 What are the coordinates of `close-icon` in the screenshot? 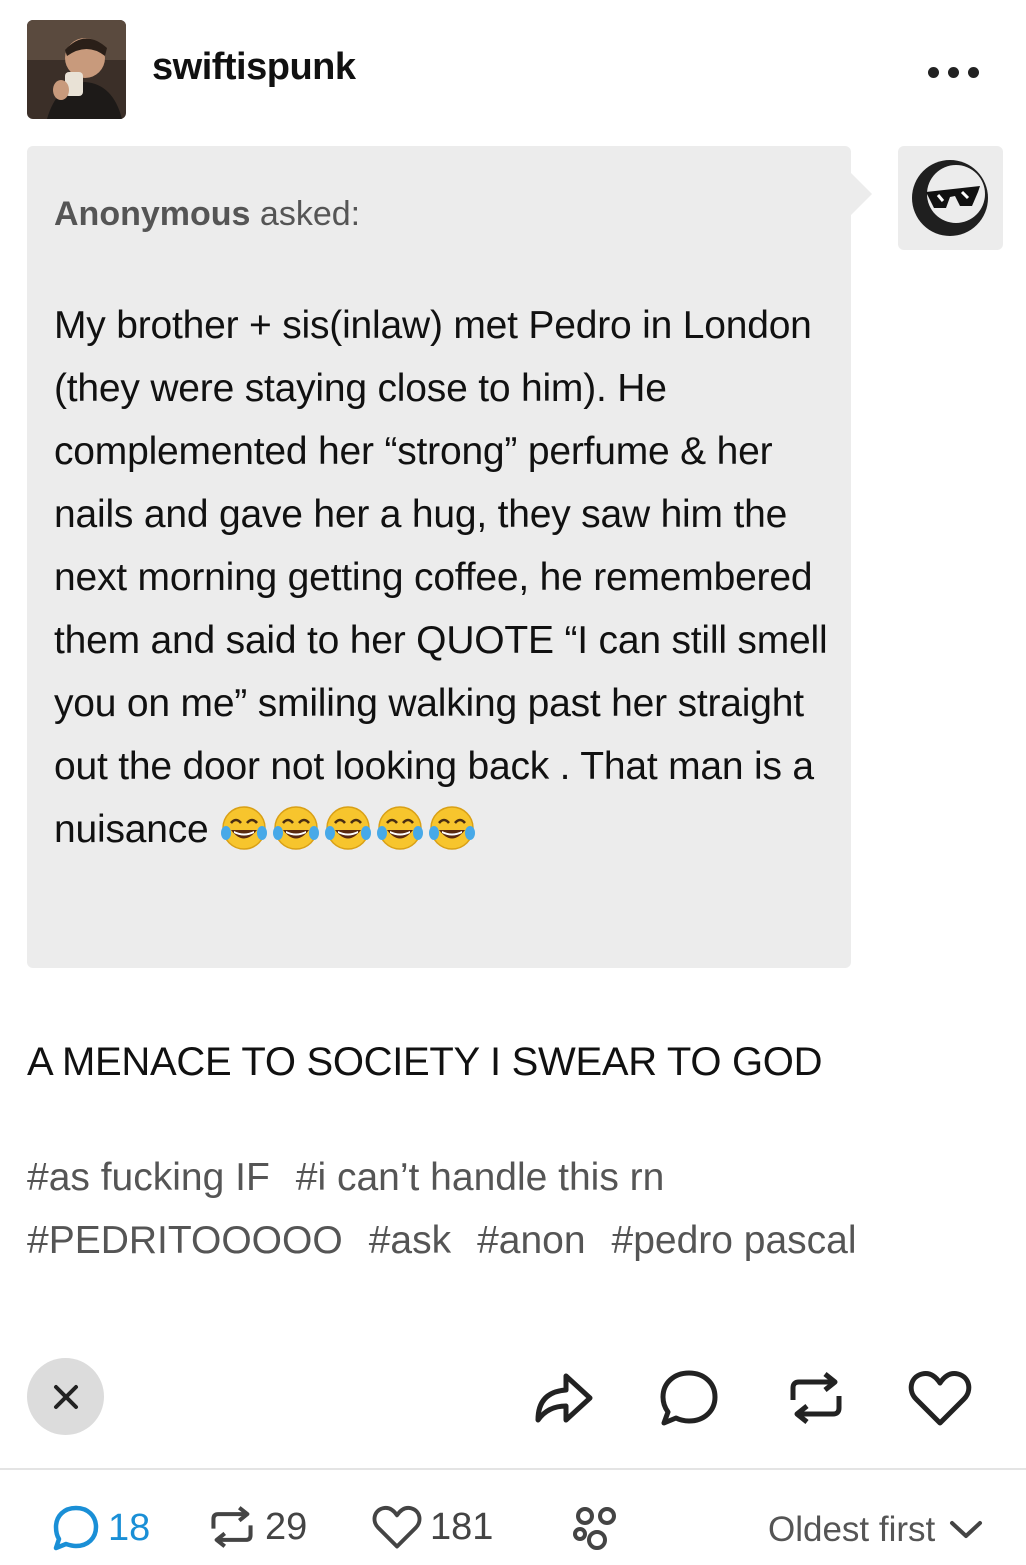 It's located at (65, 1396).